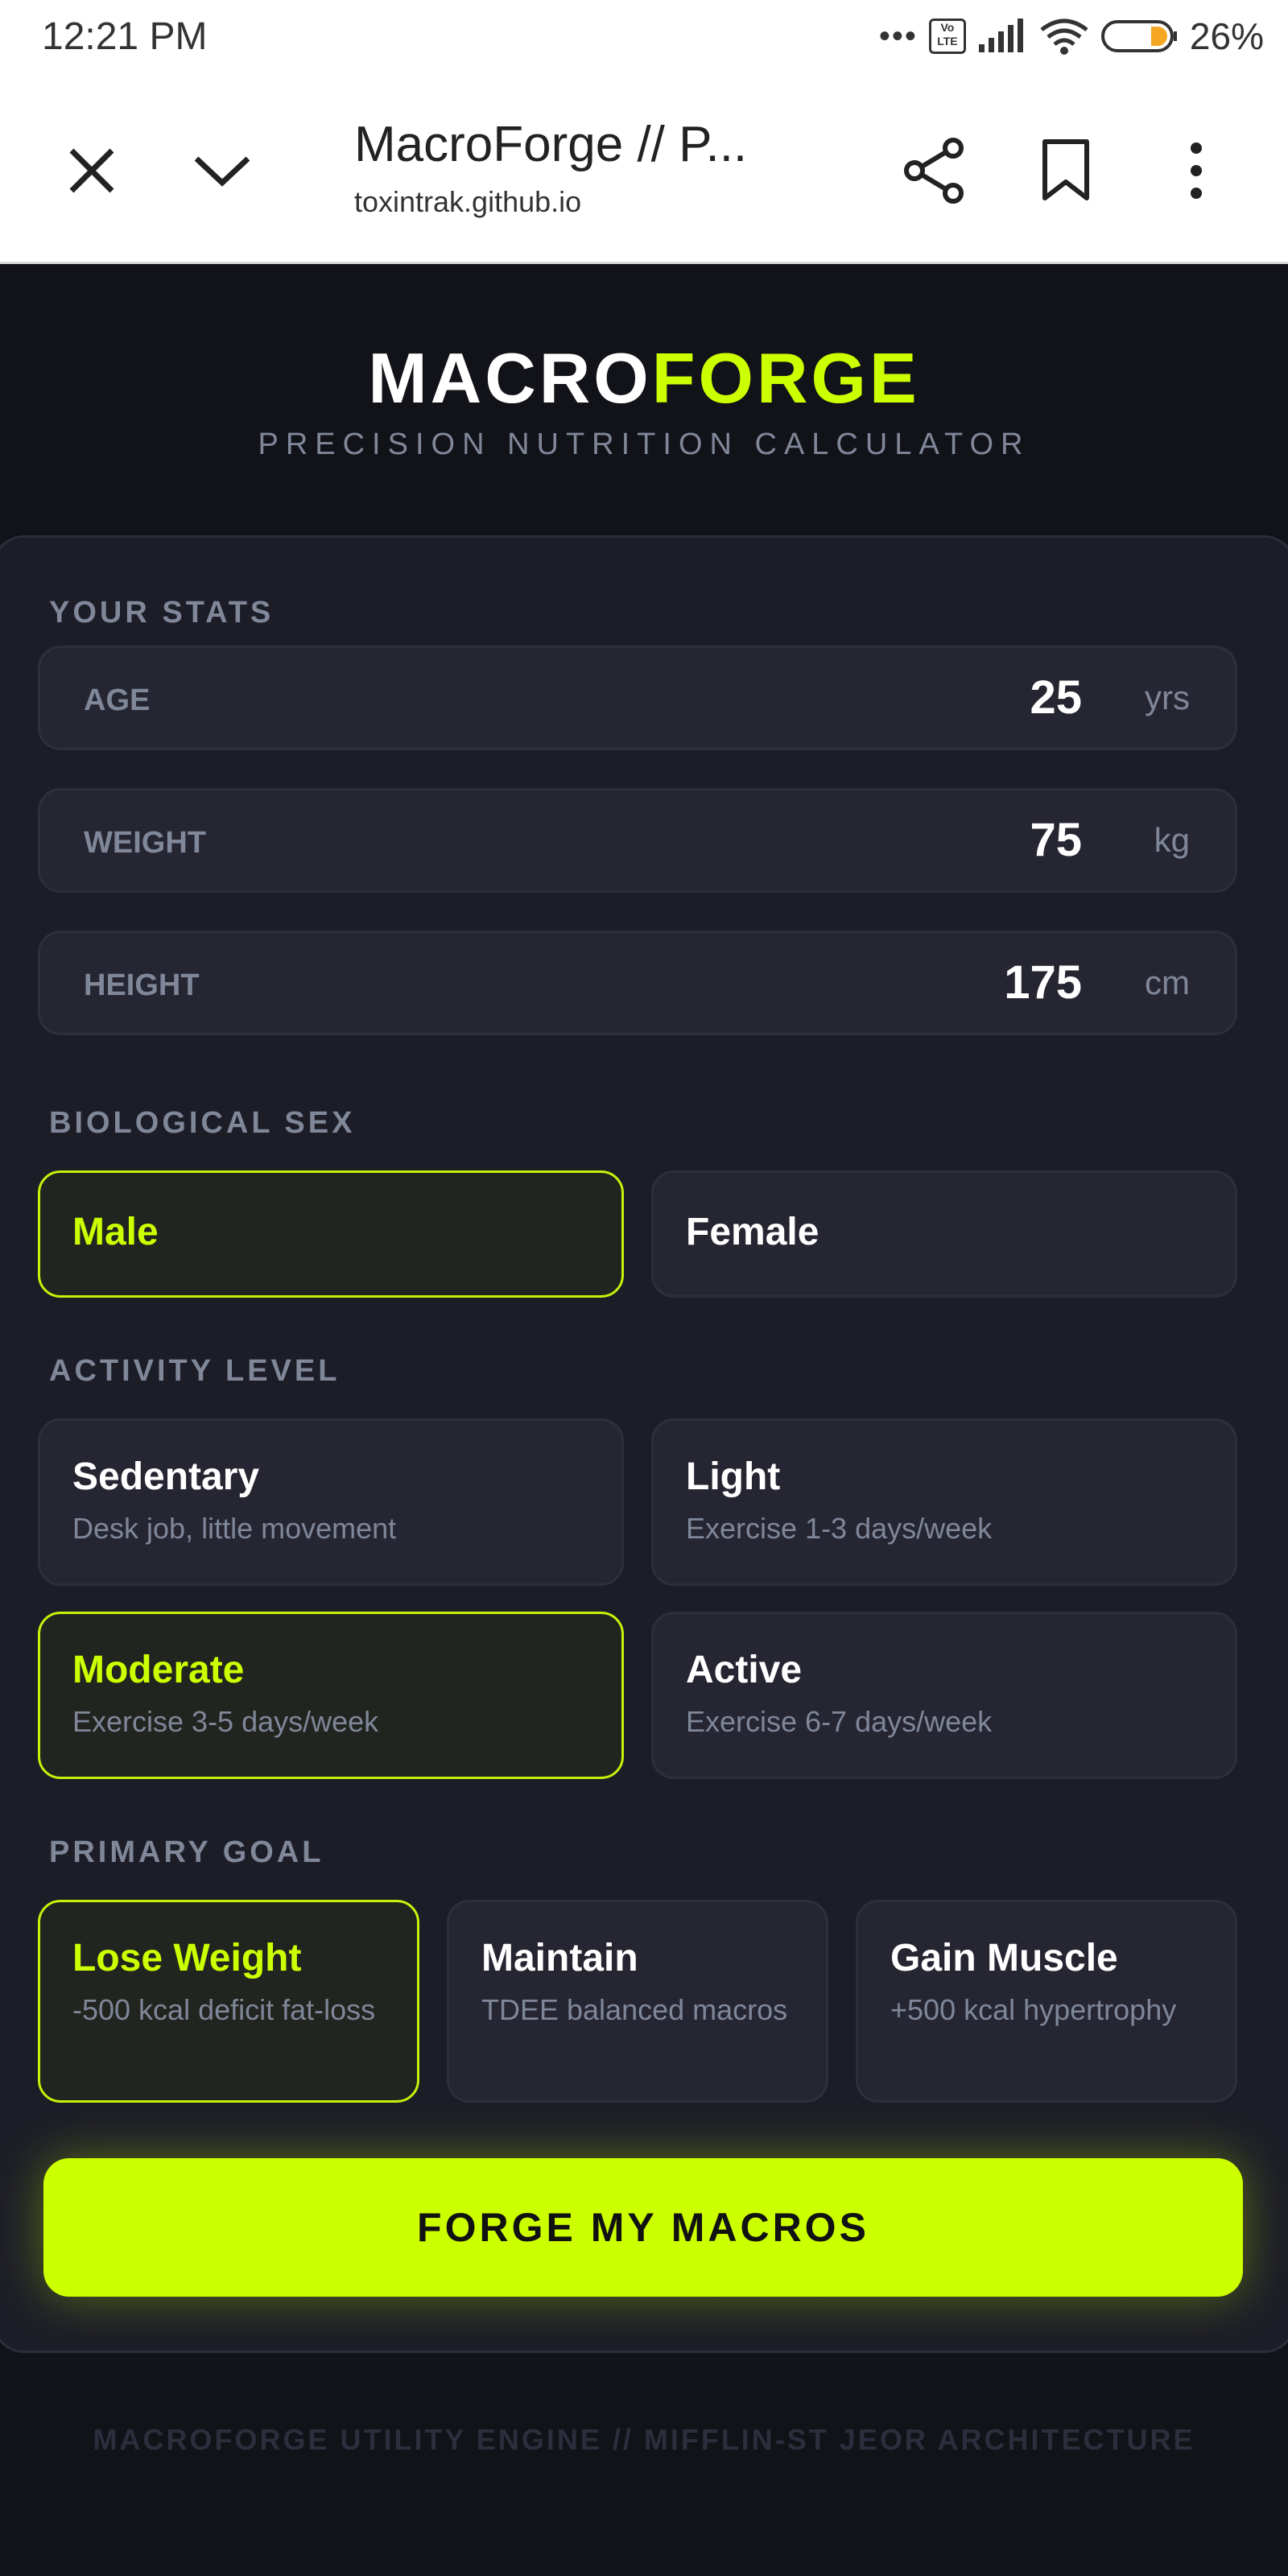 The height and width of the screenshot is (2576, 1288). What do you see at coordinates (1065, 170) in the screenshot?
I see `bookmark-icon` at bounding box center [1065, 170].